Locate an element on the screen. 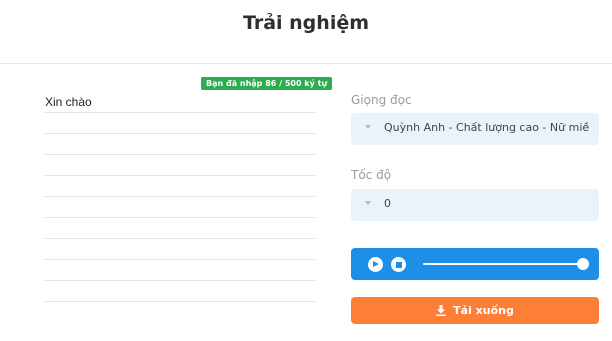 The width and height of the screenshot is (612, 341). stop-button is located at coordinates (398, 264).